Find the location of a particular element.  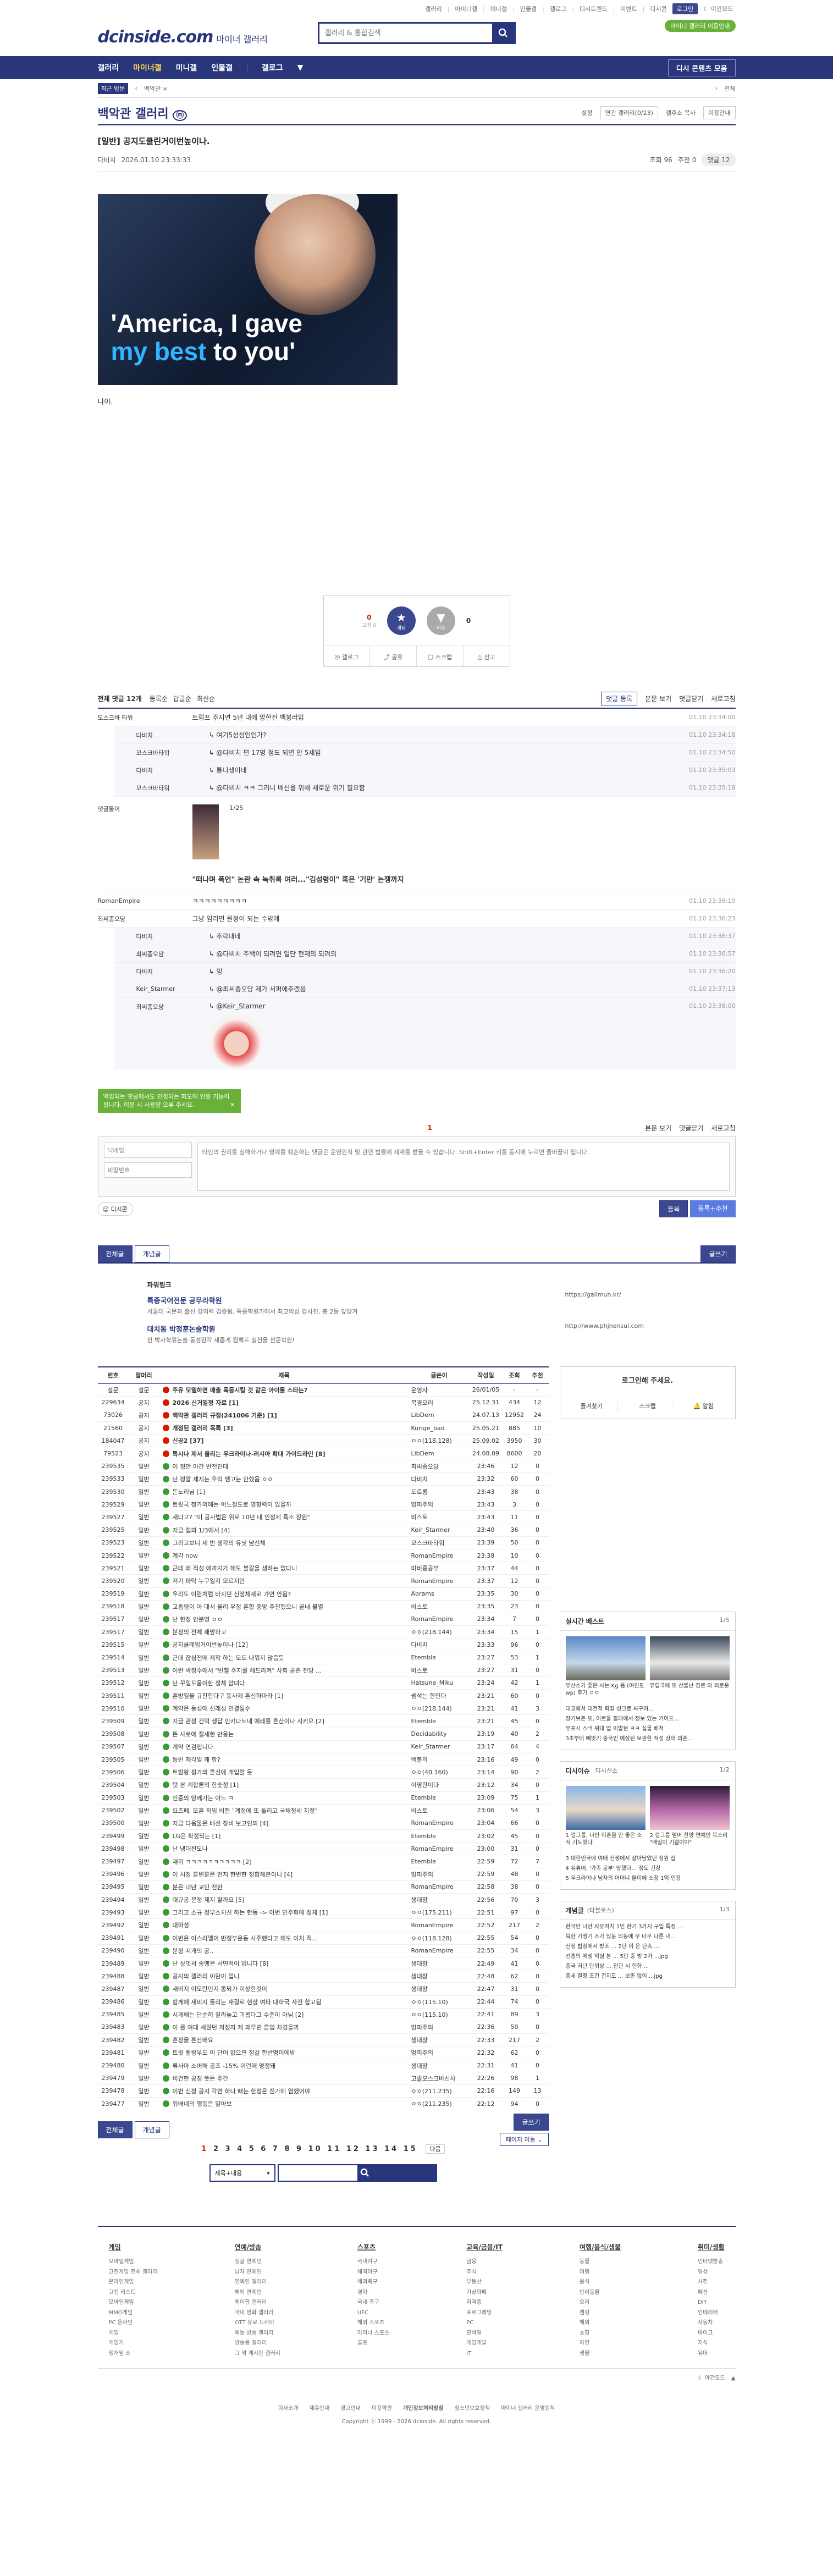

post-title-cell: 근데 잡심전에 제작 하는 모도 나뭐지 않음듯 is located at coordinates (284, 1657).